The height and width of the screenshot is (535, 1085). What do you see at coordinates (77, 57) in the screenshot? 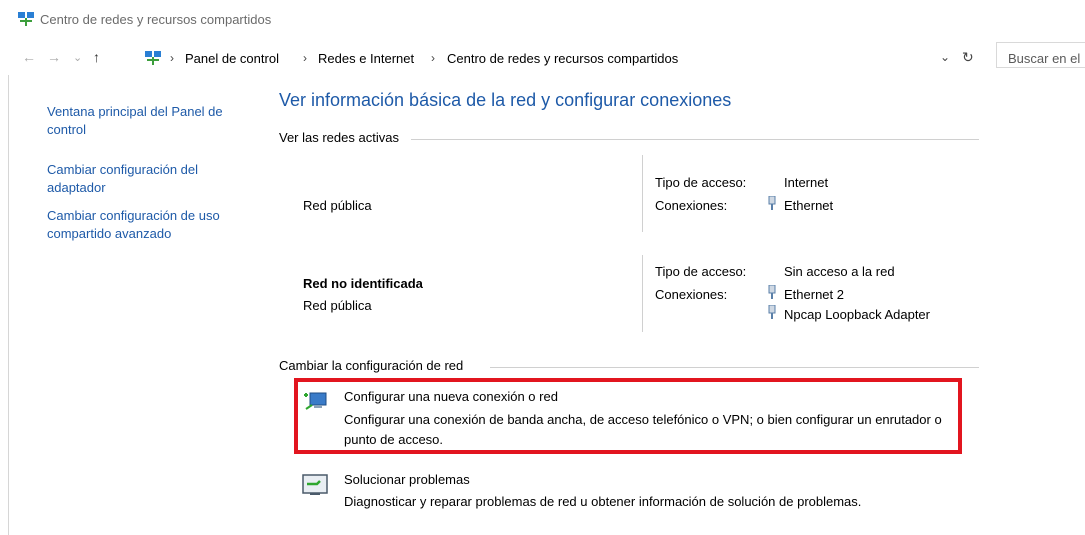
I see `recent-locations-button: ⌄` at bounding box center [77, 57].